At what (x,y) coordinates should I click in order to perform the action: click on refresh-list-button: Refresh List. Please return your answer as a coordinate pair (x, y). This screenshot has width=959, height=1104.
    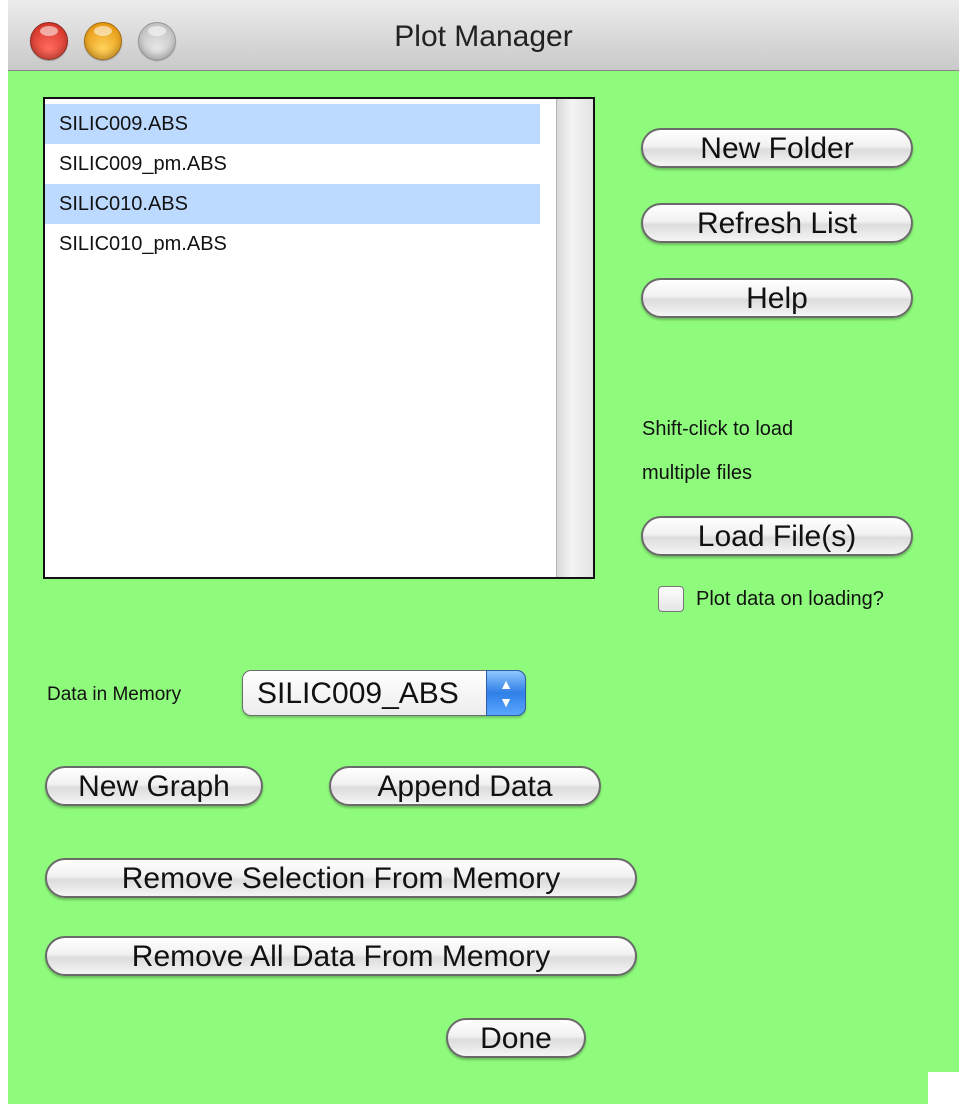
    Looking at the image, I should click on (777, 223).